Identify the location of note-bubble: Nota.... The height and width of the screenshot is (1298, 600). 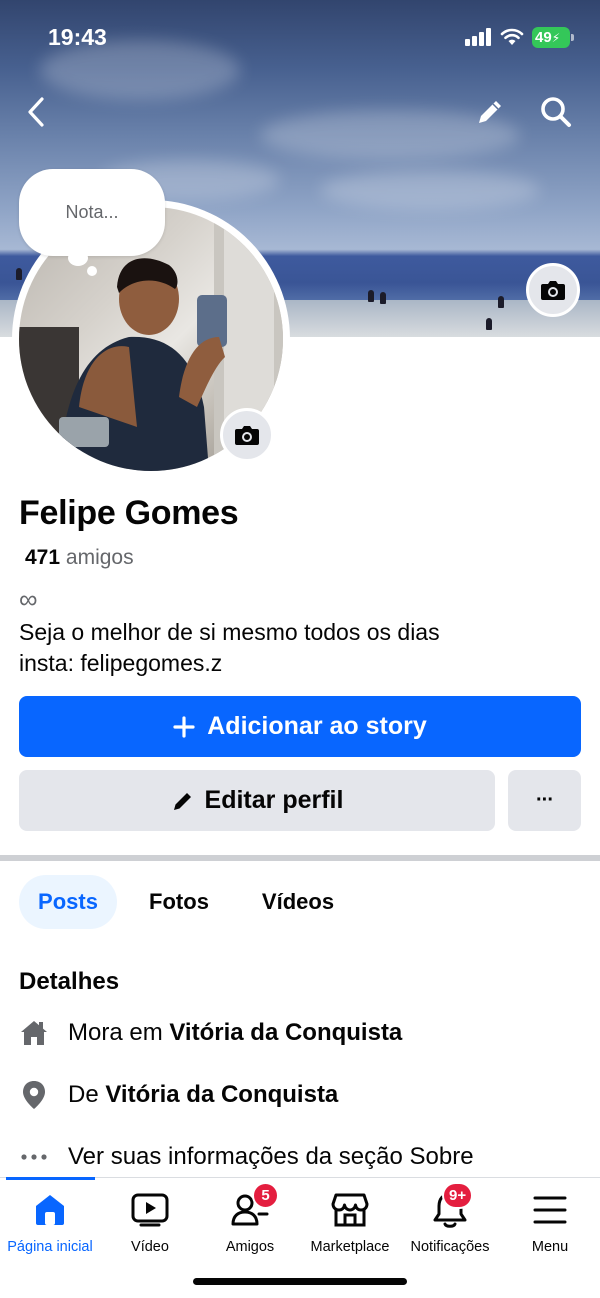
(92, 212).